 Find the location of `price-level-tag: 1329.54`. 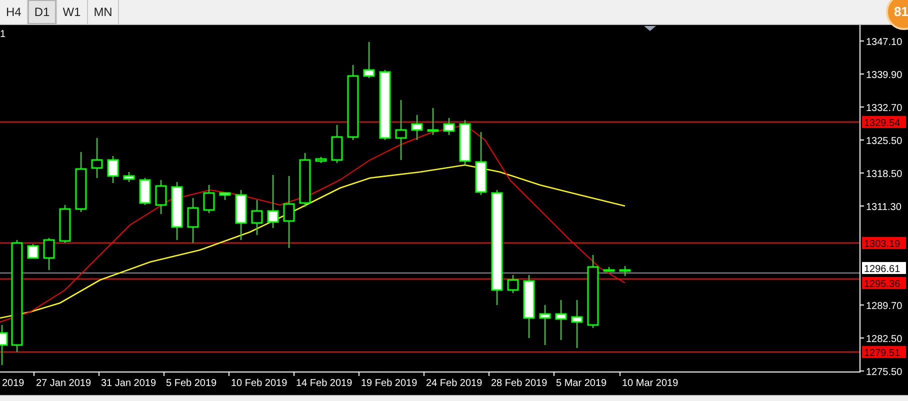

price-level-tag: 1329.54 is located at coordinates (884, 122).